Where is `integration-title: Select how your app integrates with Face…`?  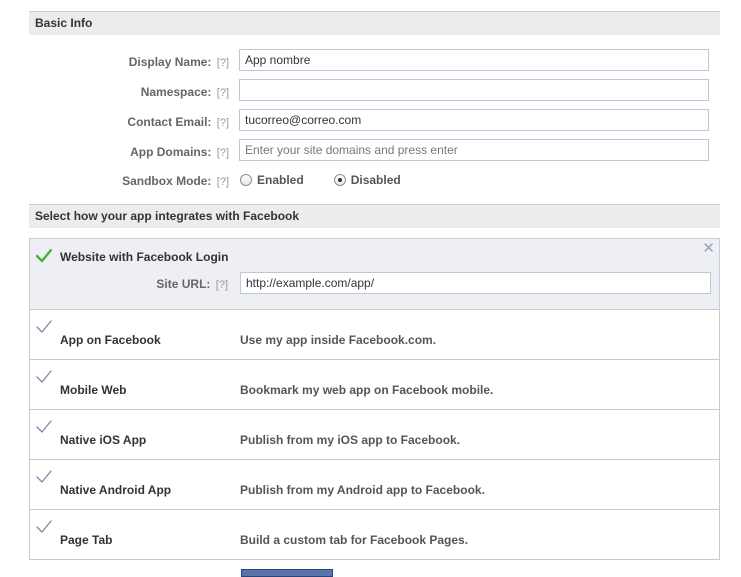
integration-title: Select how your app integrates with Face… is located at coordinates (167, 216).